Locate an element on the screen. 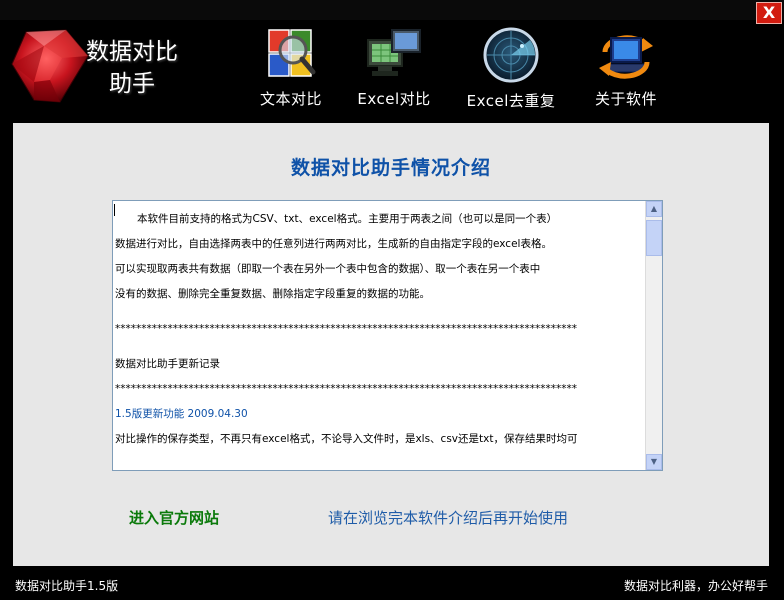 The image size is (784, 600). intro-line: 没有的数据、删除完全重复数据、删除指定字段重复的数据的功能。 is located at coordinates (272, 294).